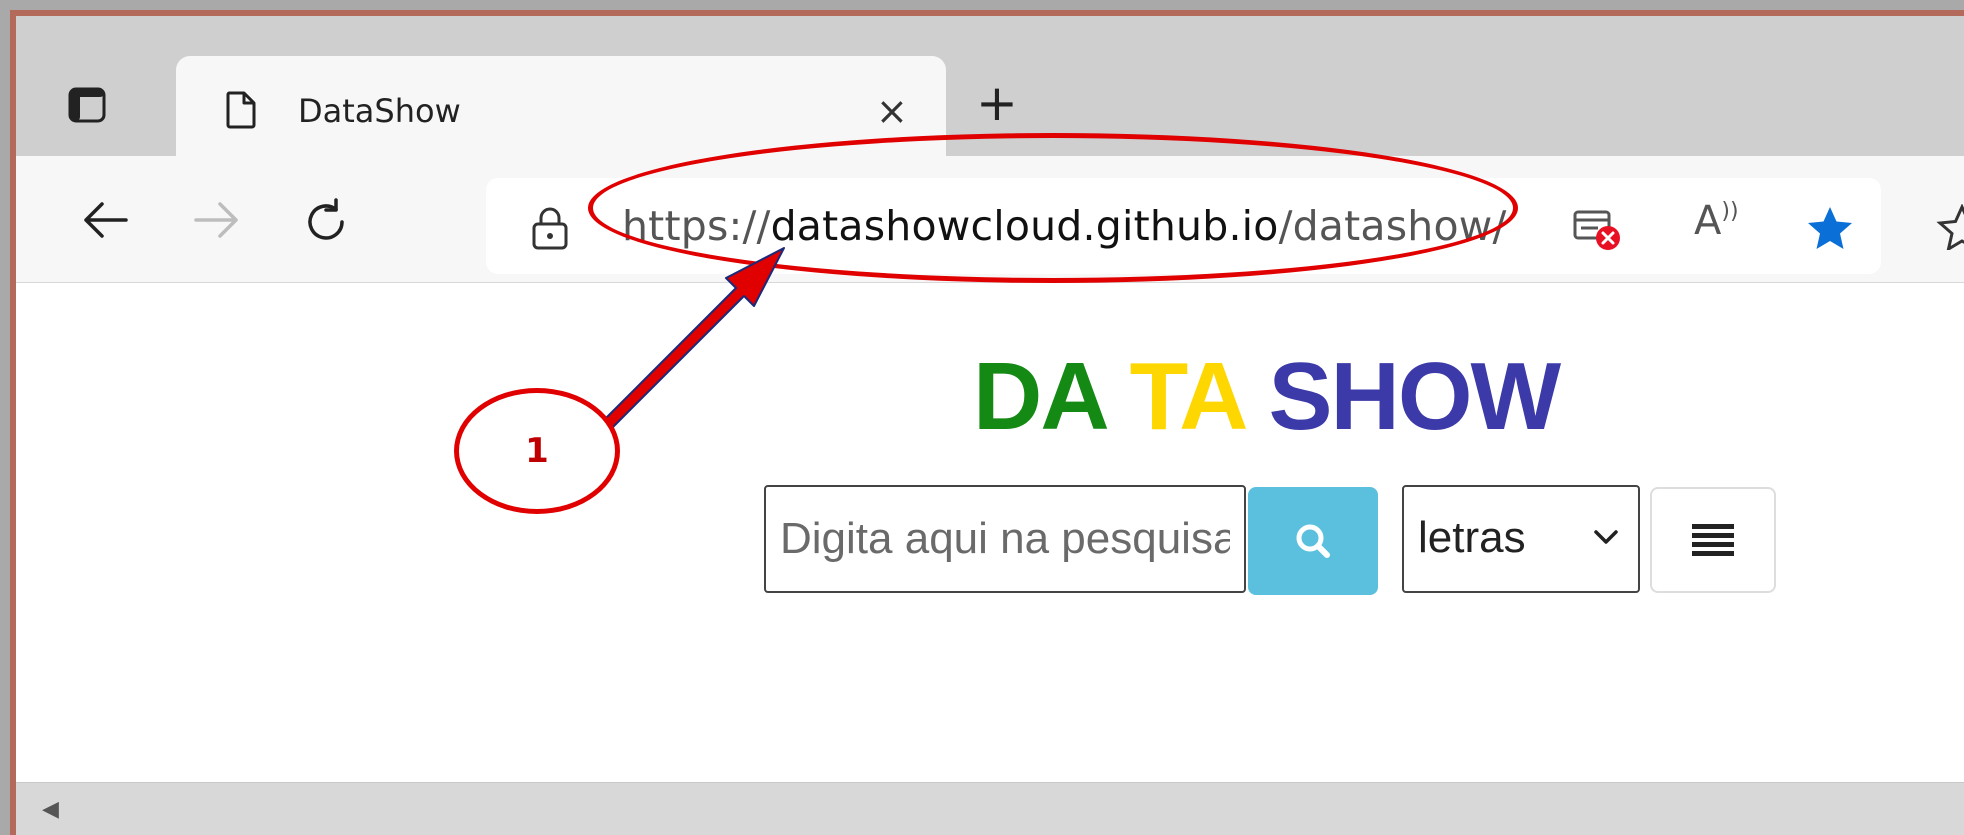  What do you see at coordinates (1024, 226) in the screenshot?
I see `url-host: datashowcloud.github.io` at bounding box center [1024, 226].